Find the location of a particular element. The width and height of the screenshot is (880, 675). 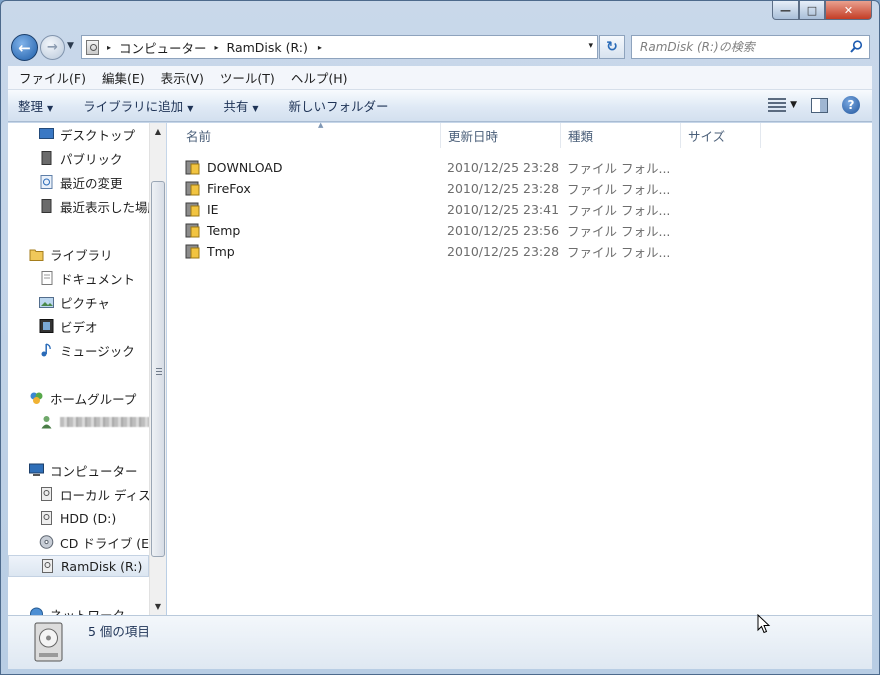

nav-item-pictures: ピクチャ is located at coordinates (78, 302).